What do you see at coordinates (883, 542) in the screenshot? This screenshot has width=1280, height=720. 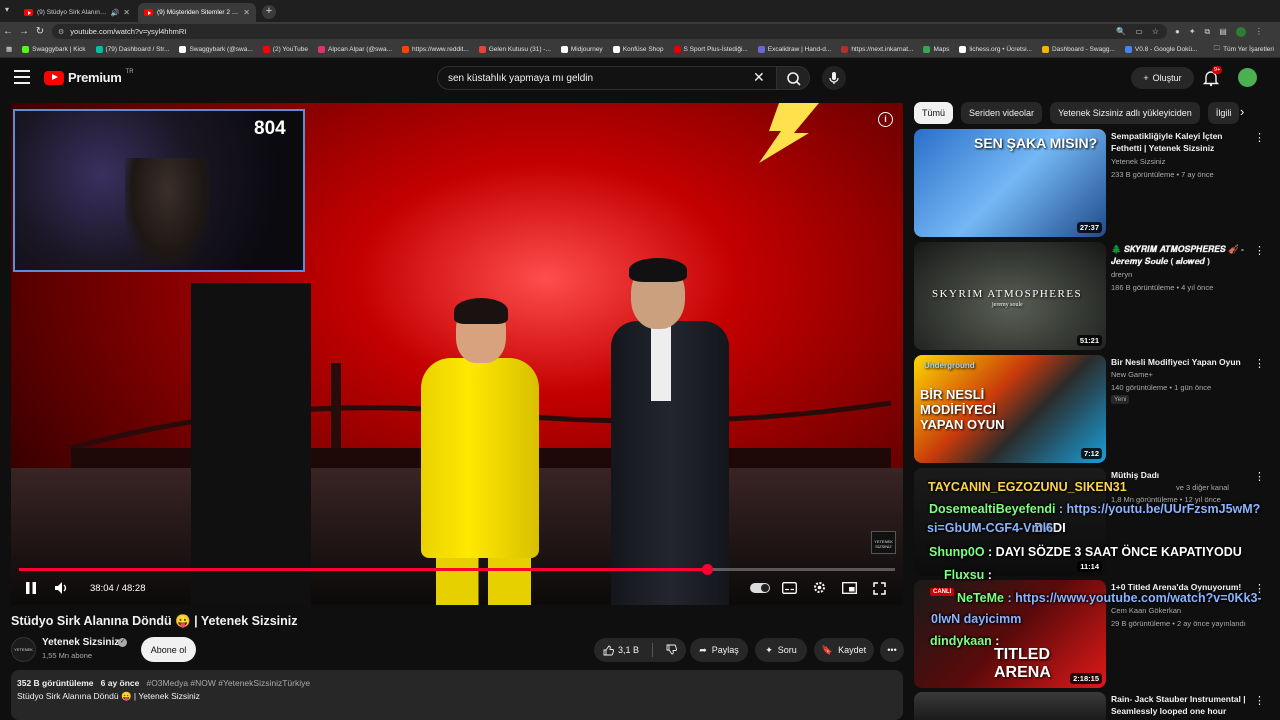 I see `channel-watermark: YETENEK SİZSİNİZ` at bounding box center [883, 542].